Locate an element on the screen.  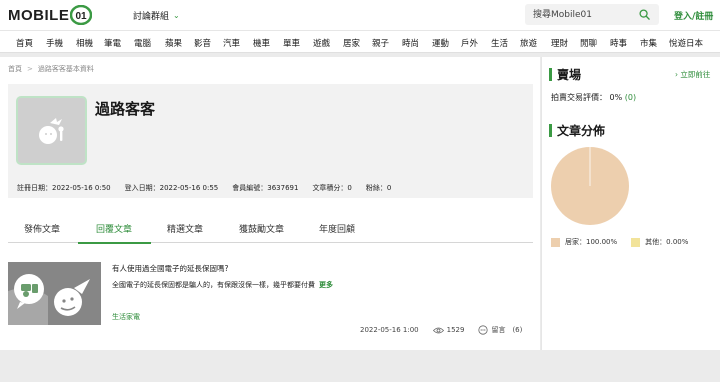
nav-item-parenting: 親子 is located at coordinates (380, 43).